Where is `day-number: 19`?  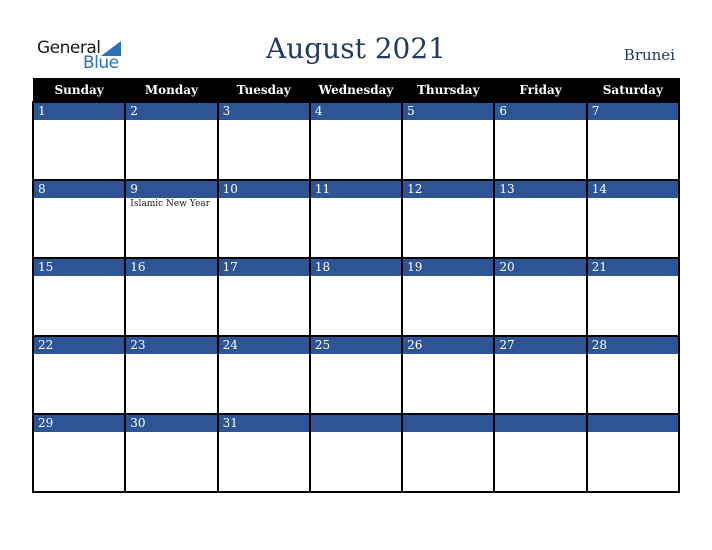
day-number: 19 is located at coordinates (448, 266).